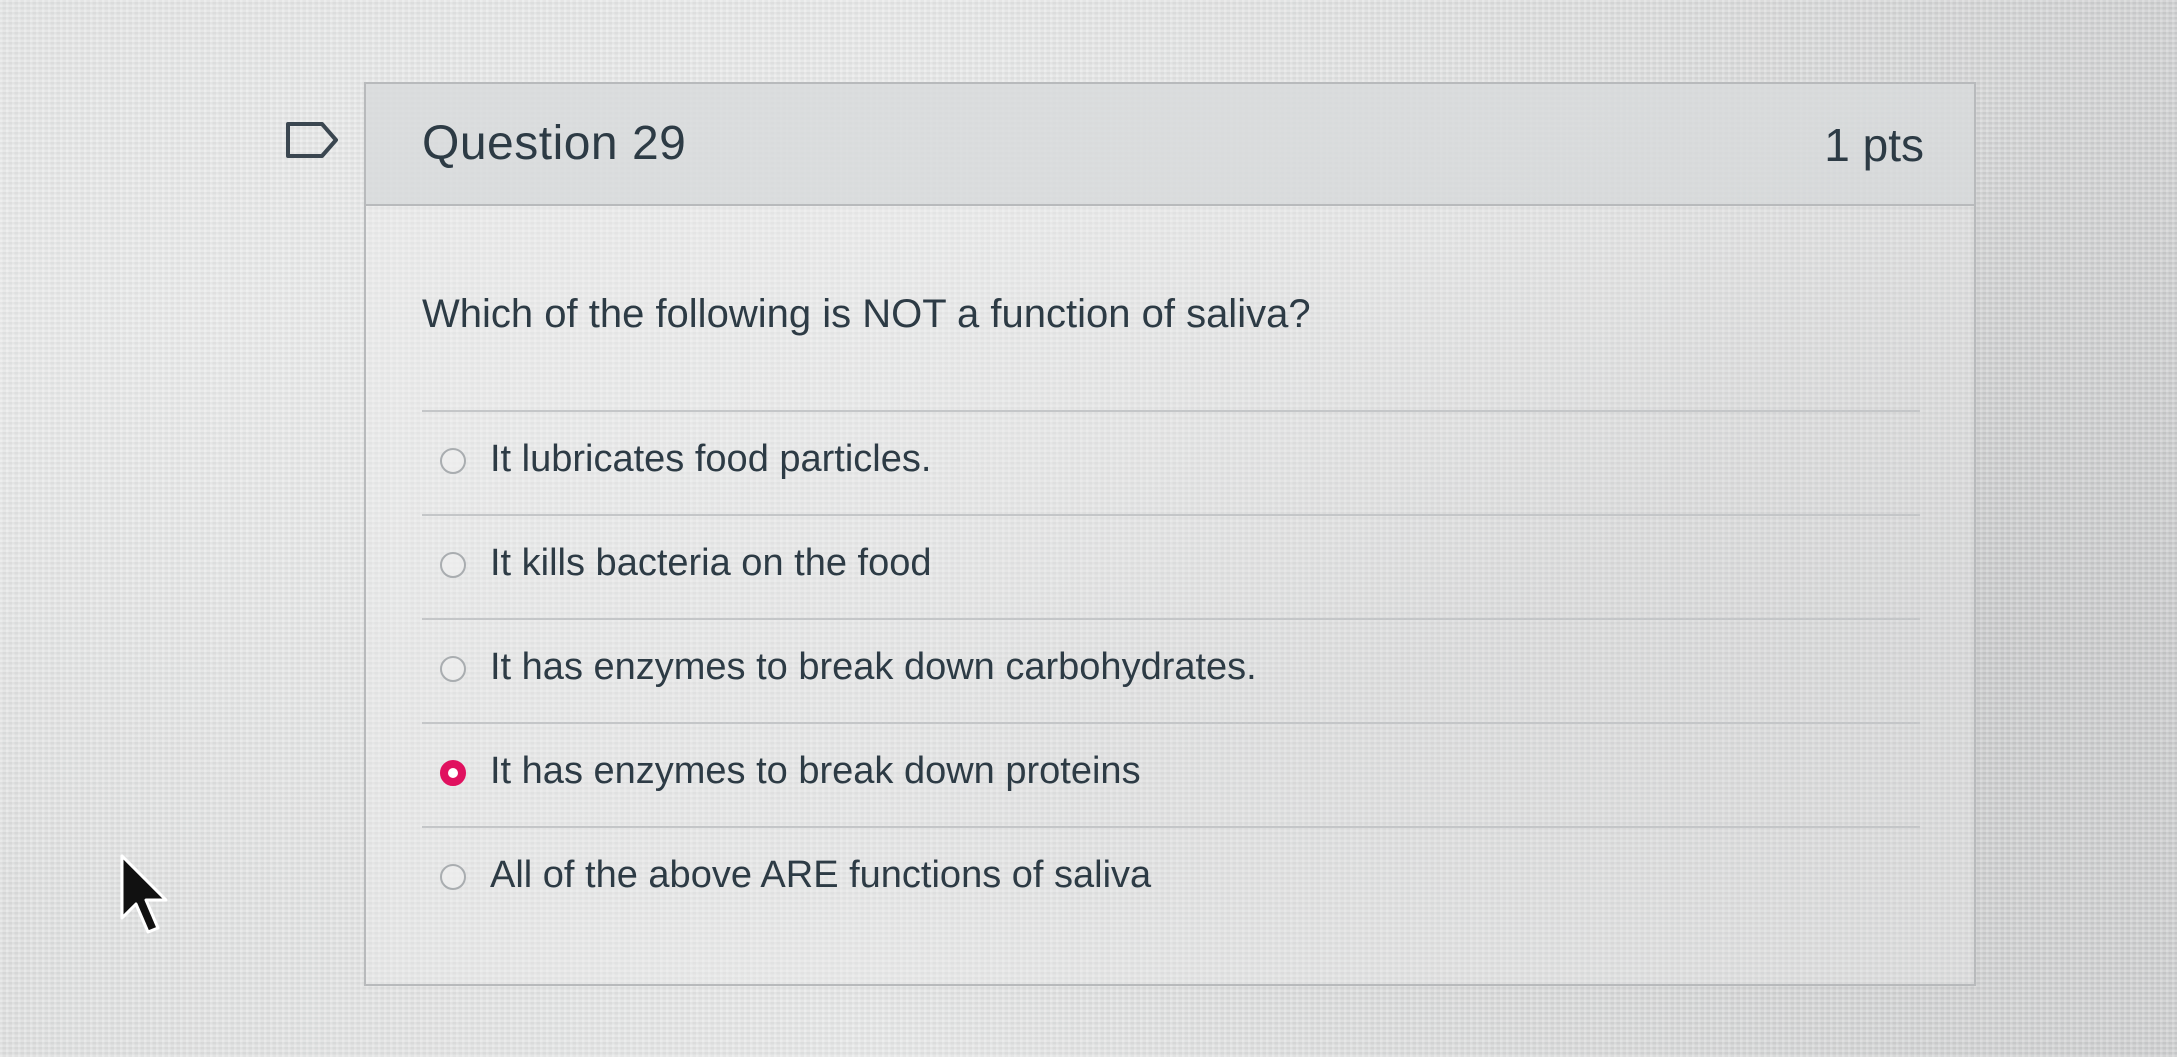 The width and height of the screenshot is (2177, 1057). I want to click on flag-question-icon, so click(312, 140).